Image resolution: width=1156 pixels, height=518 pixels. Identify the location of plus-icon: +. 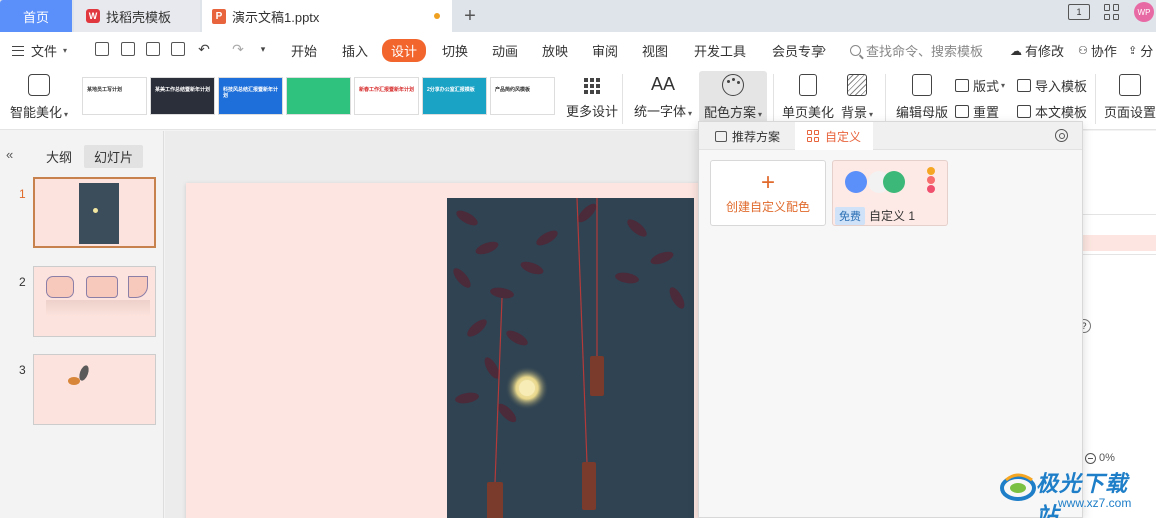
(767, 182).